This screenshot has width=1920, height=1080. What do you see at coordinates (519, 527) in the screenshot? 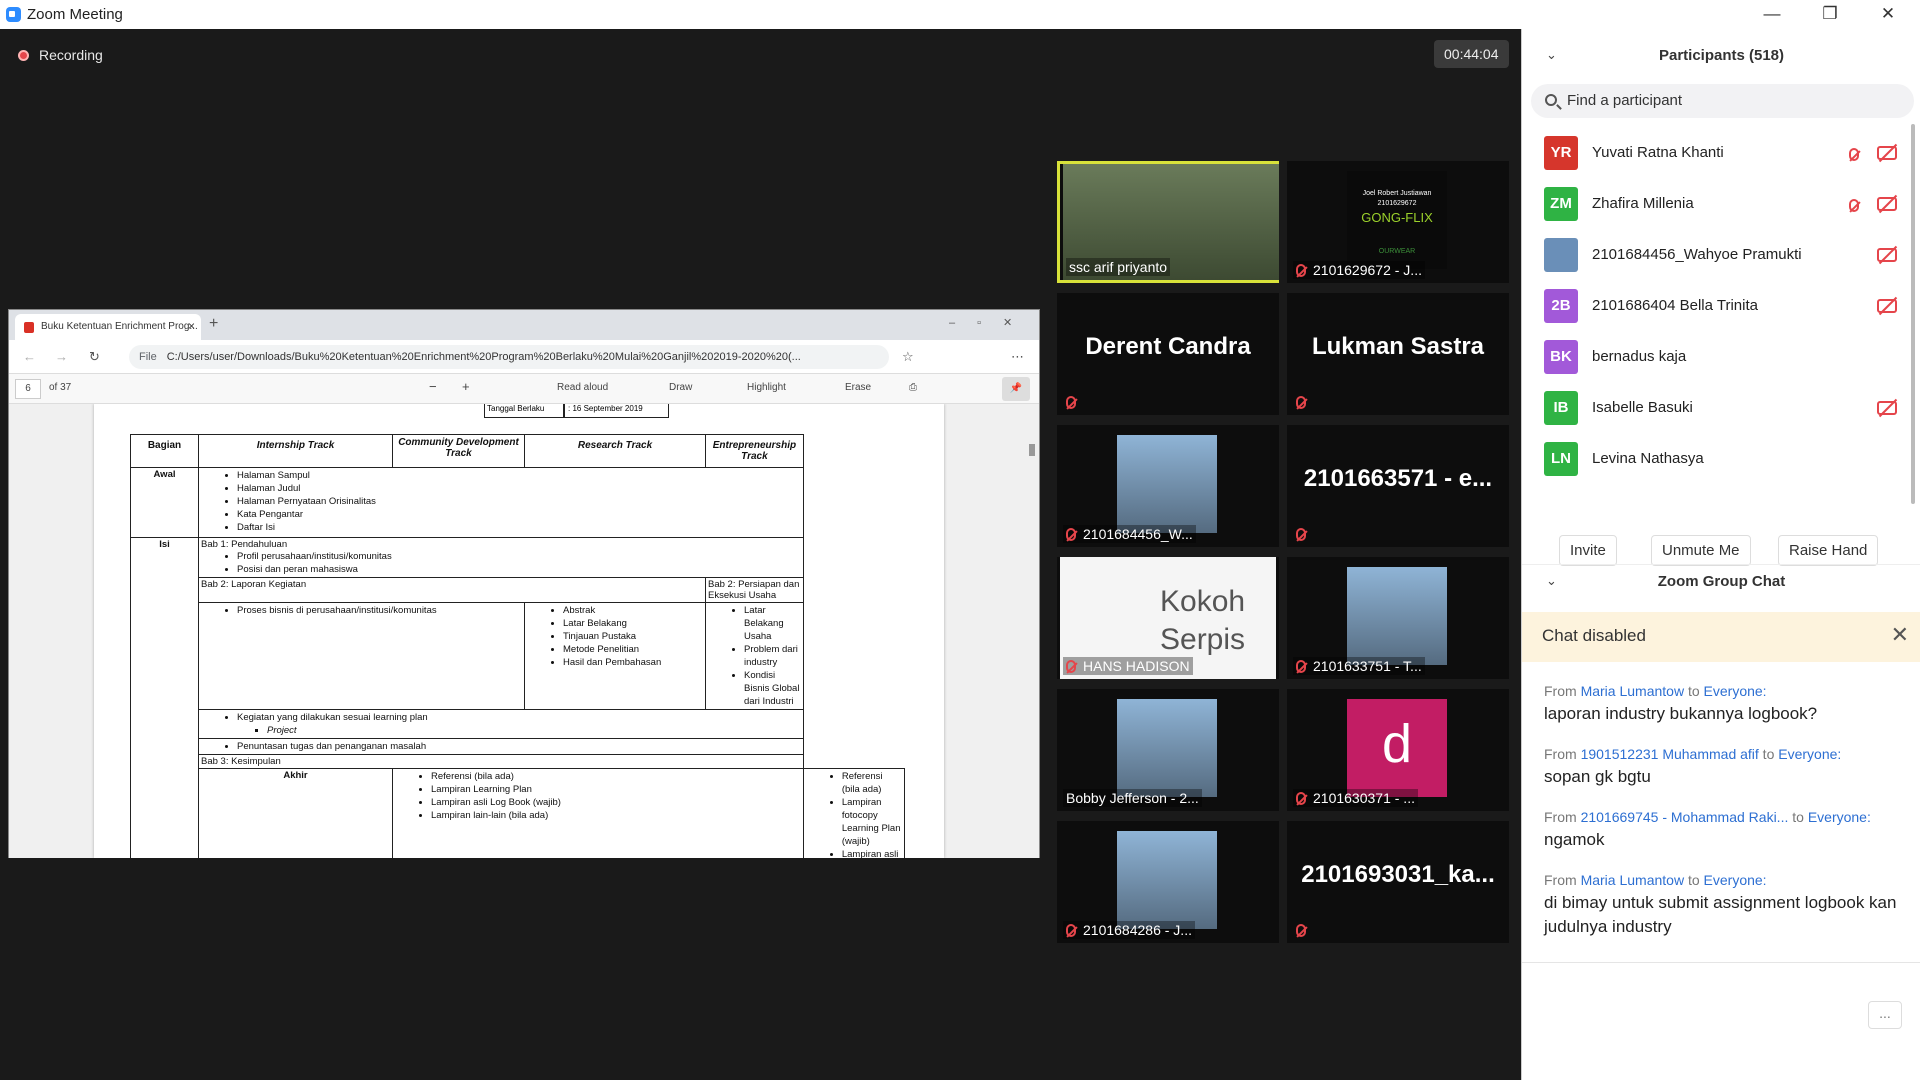
I see `awal-item: Daftar Isi` at bounding box center [519, 527].